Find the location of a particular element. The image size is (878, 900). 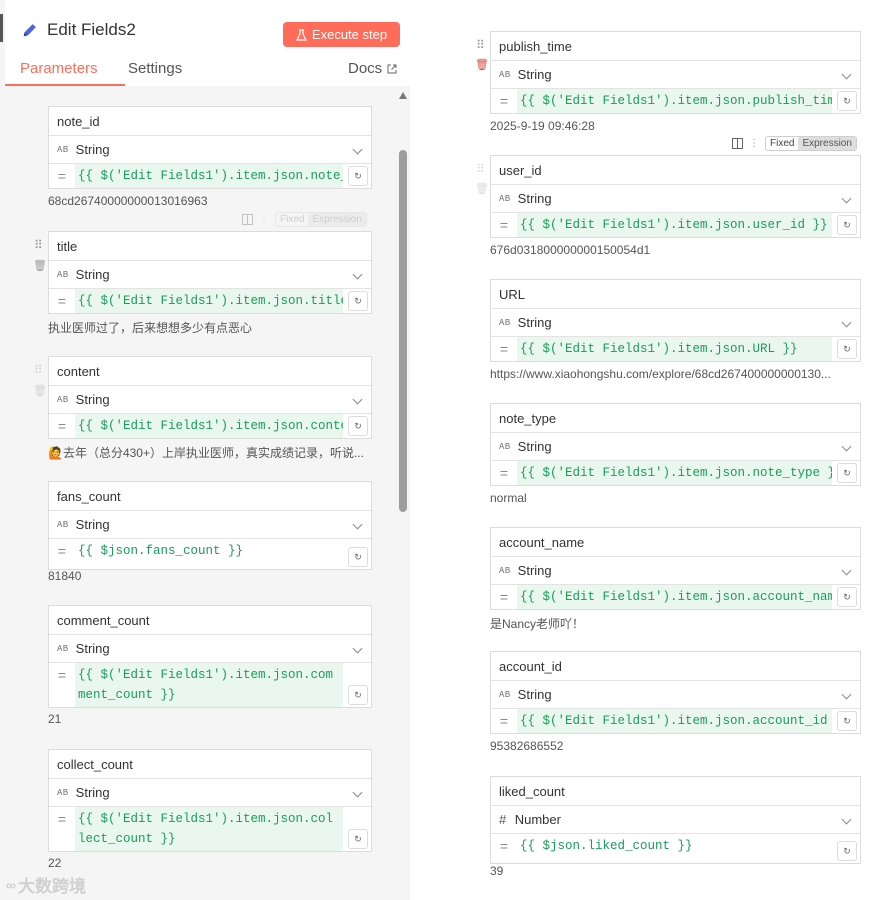

scroll-up-arrow-icon is located at coordinates (403, 95).